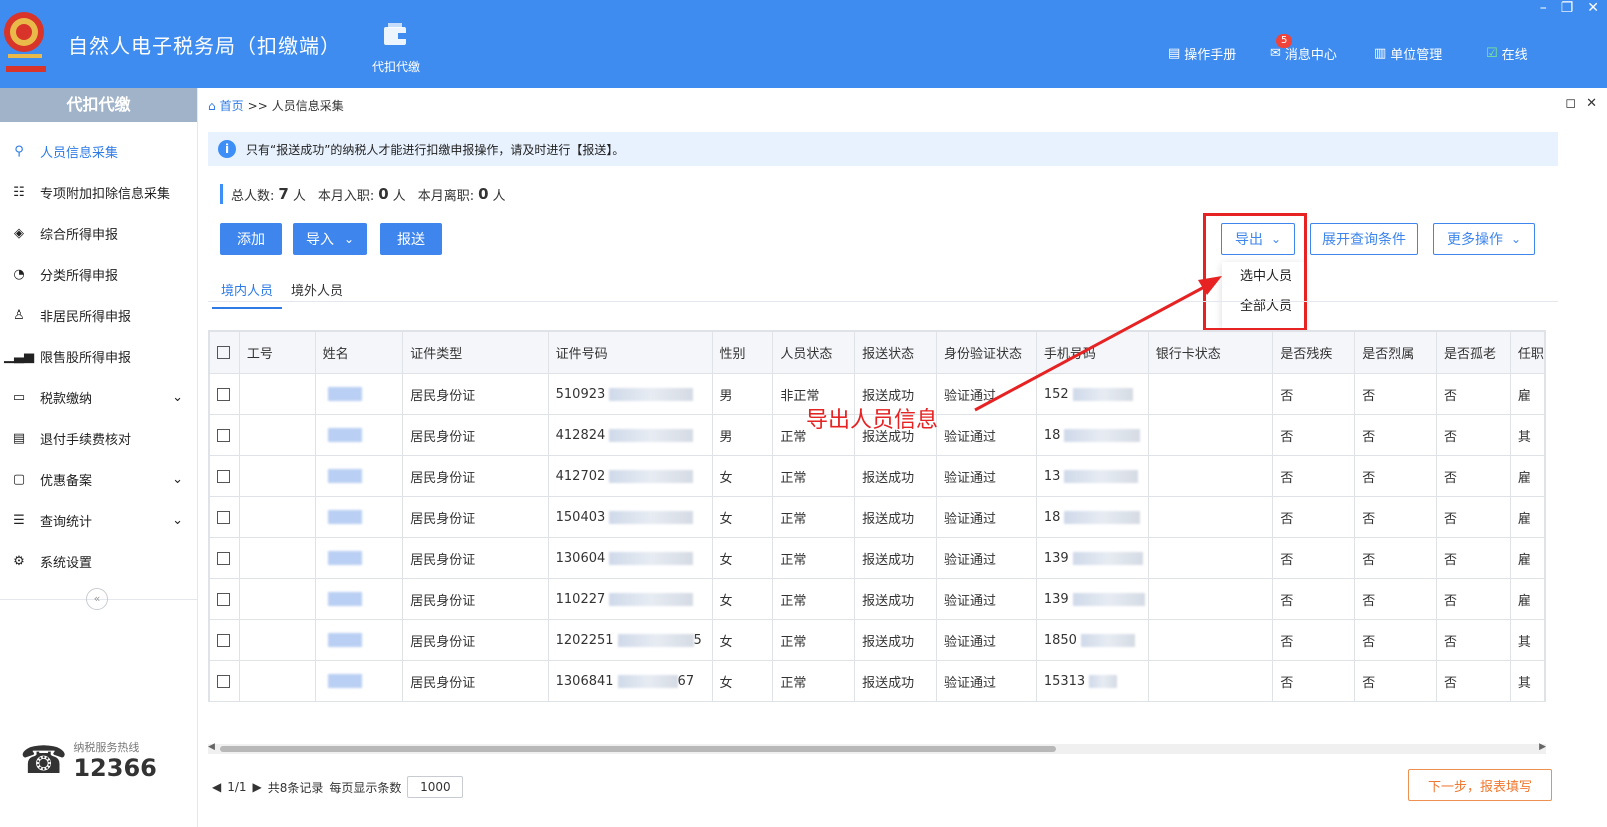 The width and height of the screenshot is (1607, 827). I want to click on sidebar-item-personnel-info: ⚲ 人员信息采集, so click(98, 151).